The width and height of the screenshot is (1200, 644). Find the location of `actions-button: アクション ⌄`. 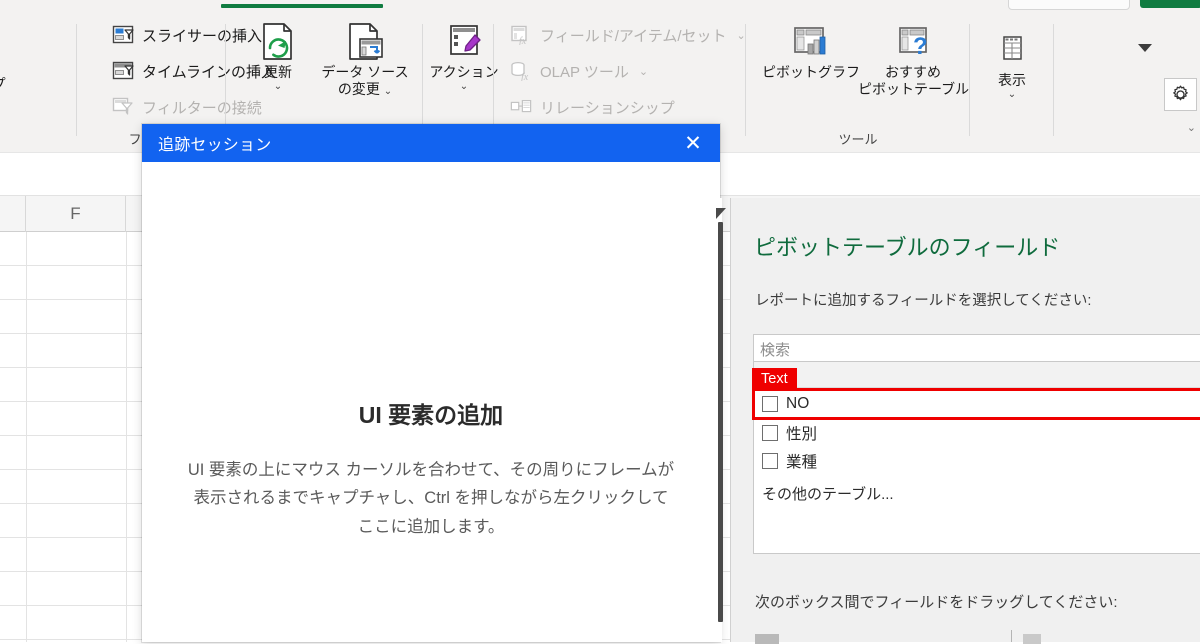

actions-button: アクション ⌄ is located at coordinates (464, 56).